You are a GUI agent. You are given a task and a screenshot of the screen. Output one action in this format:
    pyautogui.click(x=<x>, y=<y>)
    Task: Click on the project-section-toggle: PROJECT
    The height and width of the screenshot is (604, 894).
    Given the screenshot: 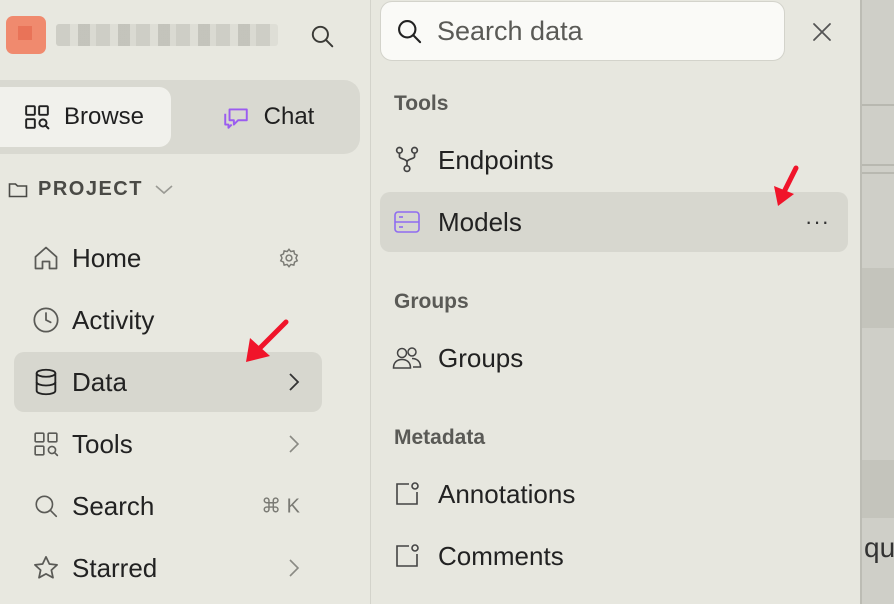 What is the action you would take?
    pyautogui.click(x=91, y=189)
    